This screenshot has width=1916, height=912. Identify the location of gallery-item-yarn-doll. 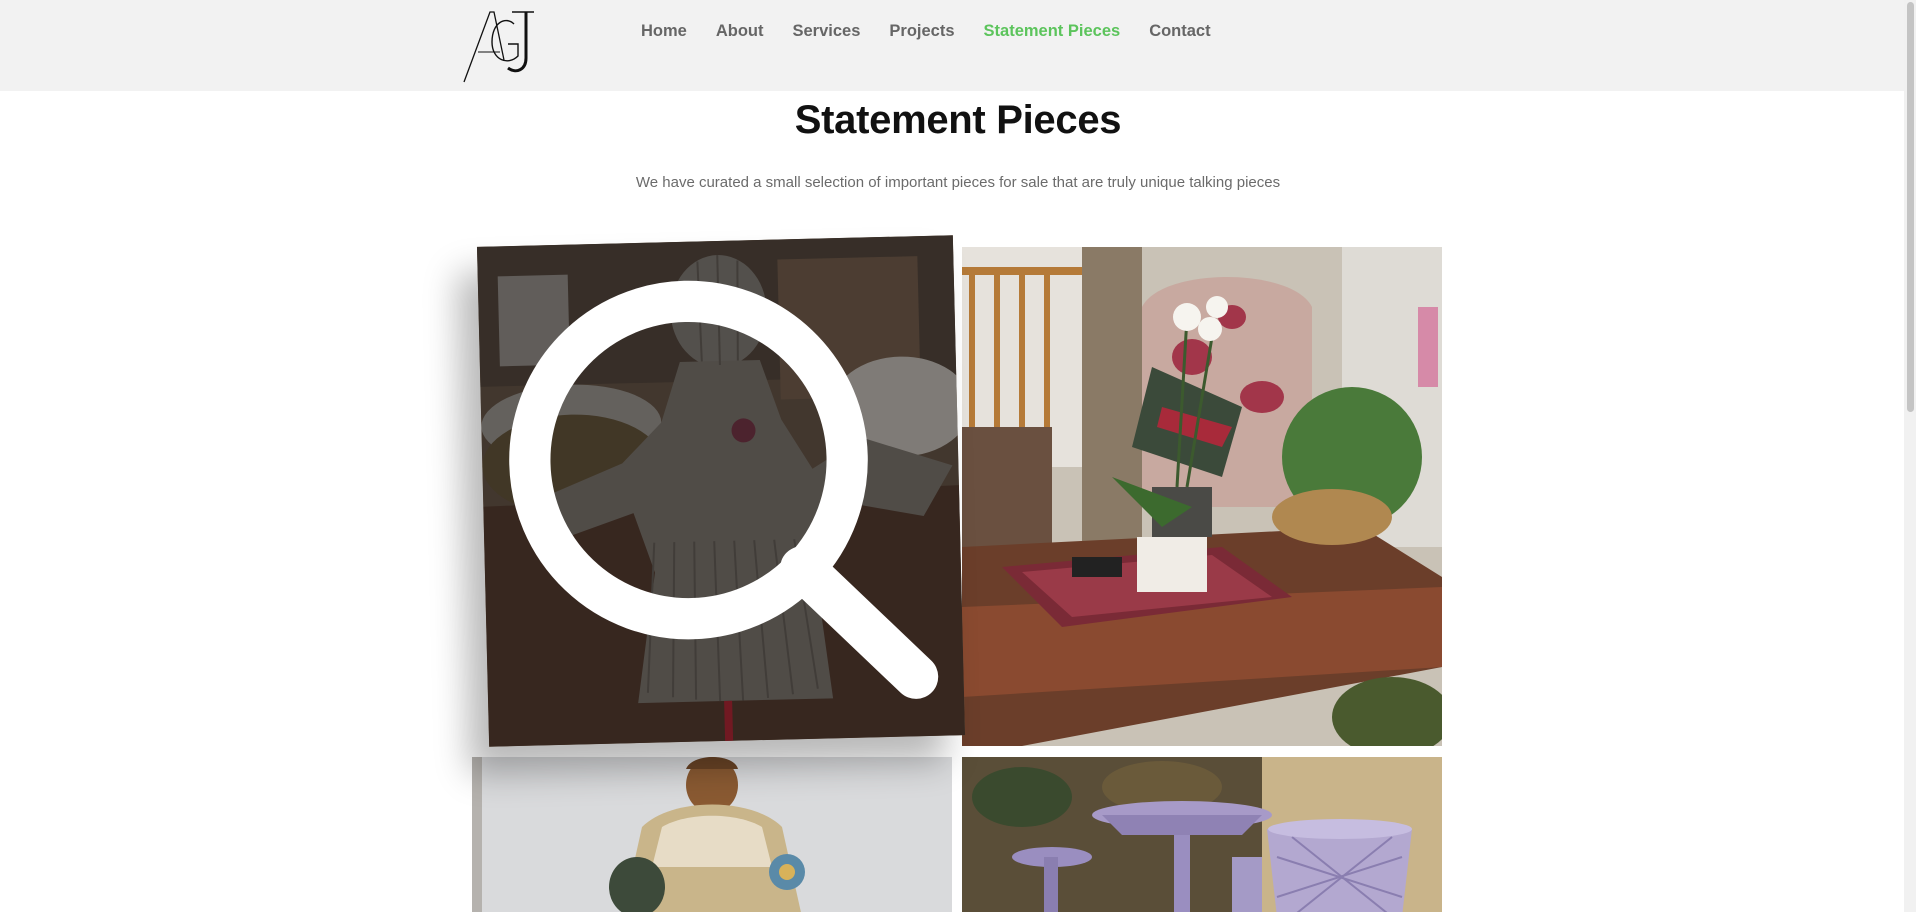
(721, 491).